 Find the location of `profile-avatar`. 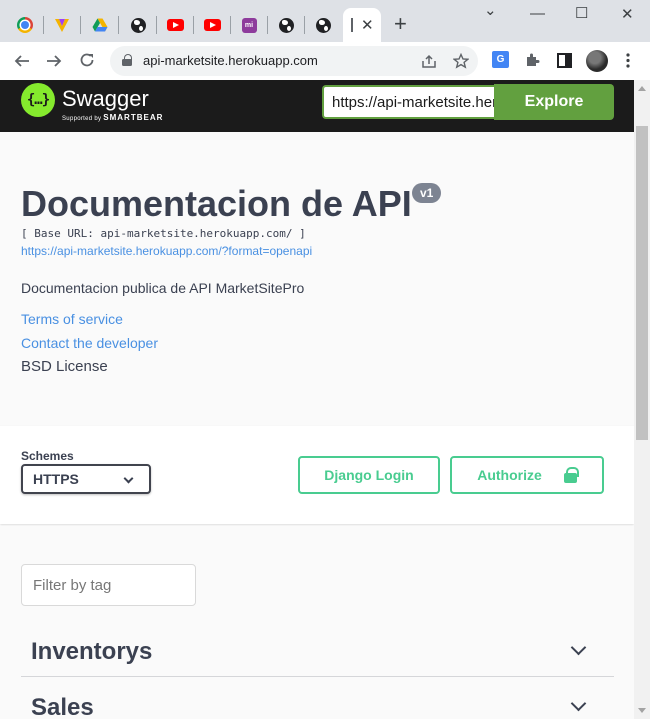

profile-avatar is located at coordinates (597, 61).